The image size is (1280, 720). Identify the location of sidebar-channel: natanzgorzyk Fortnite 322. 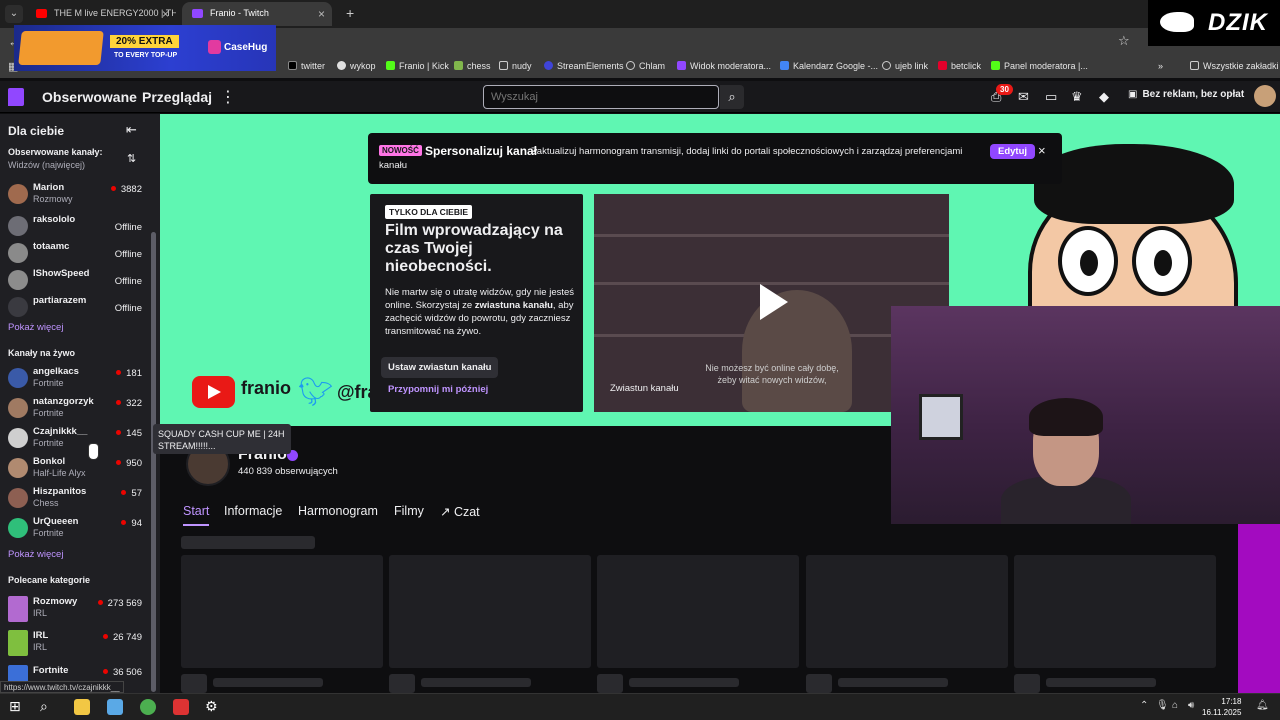
(75, 410).